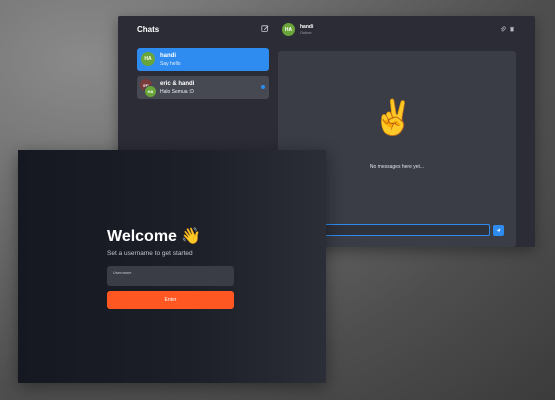  Describe the element at coordinates (263, 87) in the screenshot. I see `unread-indicator` at that location.